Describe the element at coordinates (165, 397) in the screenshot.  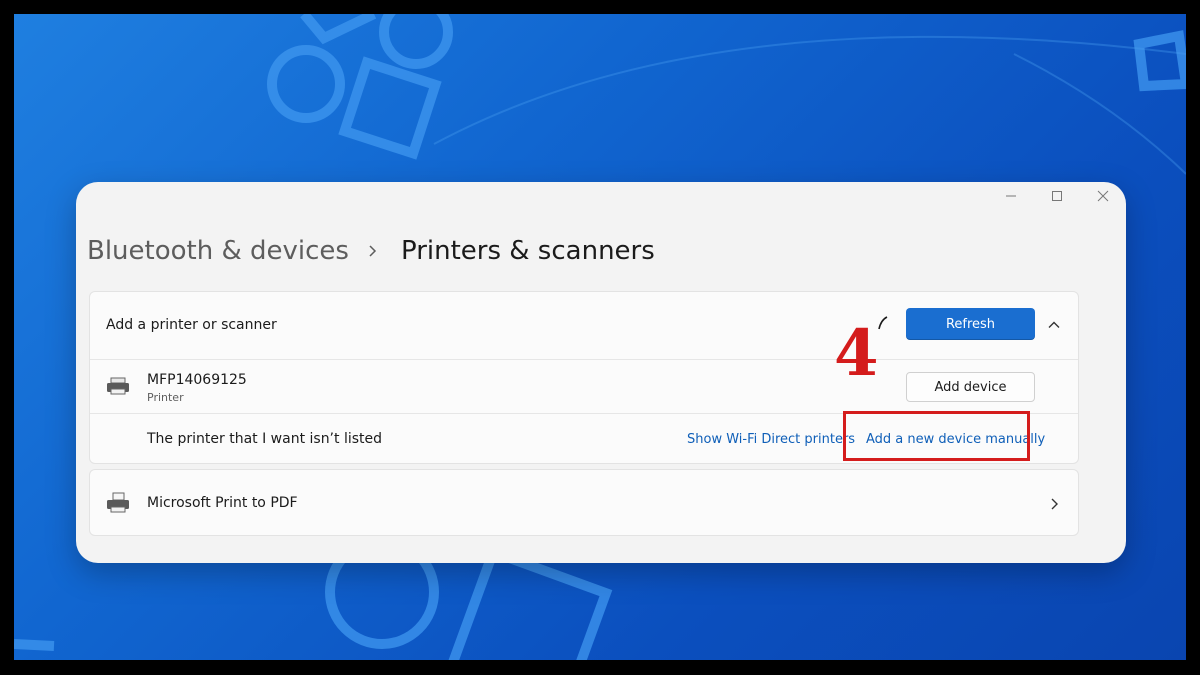
I see `printer-type: Printer` at that location.